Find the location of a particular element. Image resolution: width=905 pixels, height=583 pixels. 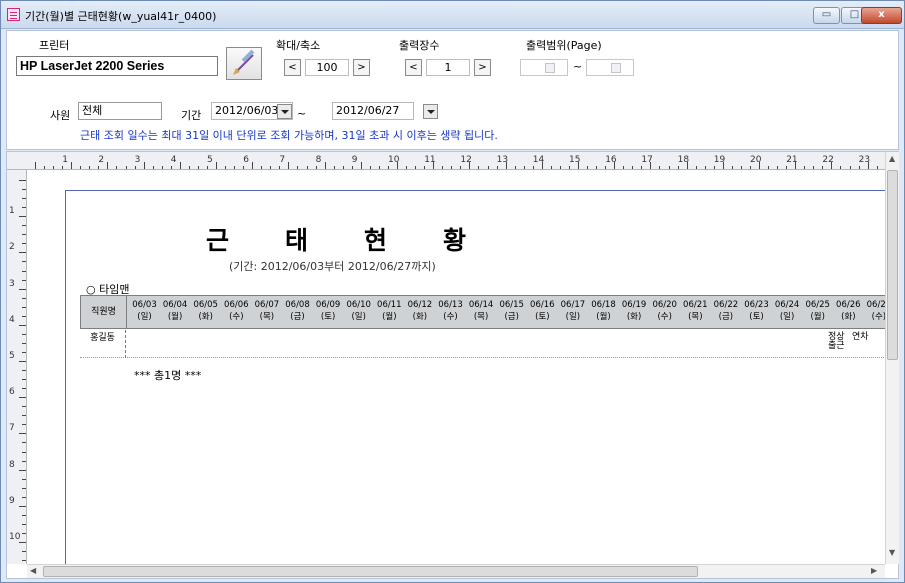

date-from-dropdown-icon is located at coordinates (284, 111).